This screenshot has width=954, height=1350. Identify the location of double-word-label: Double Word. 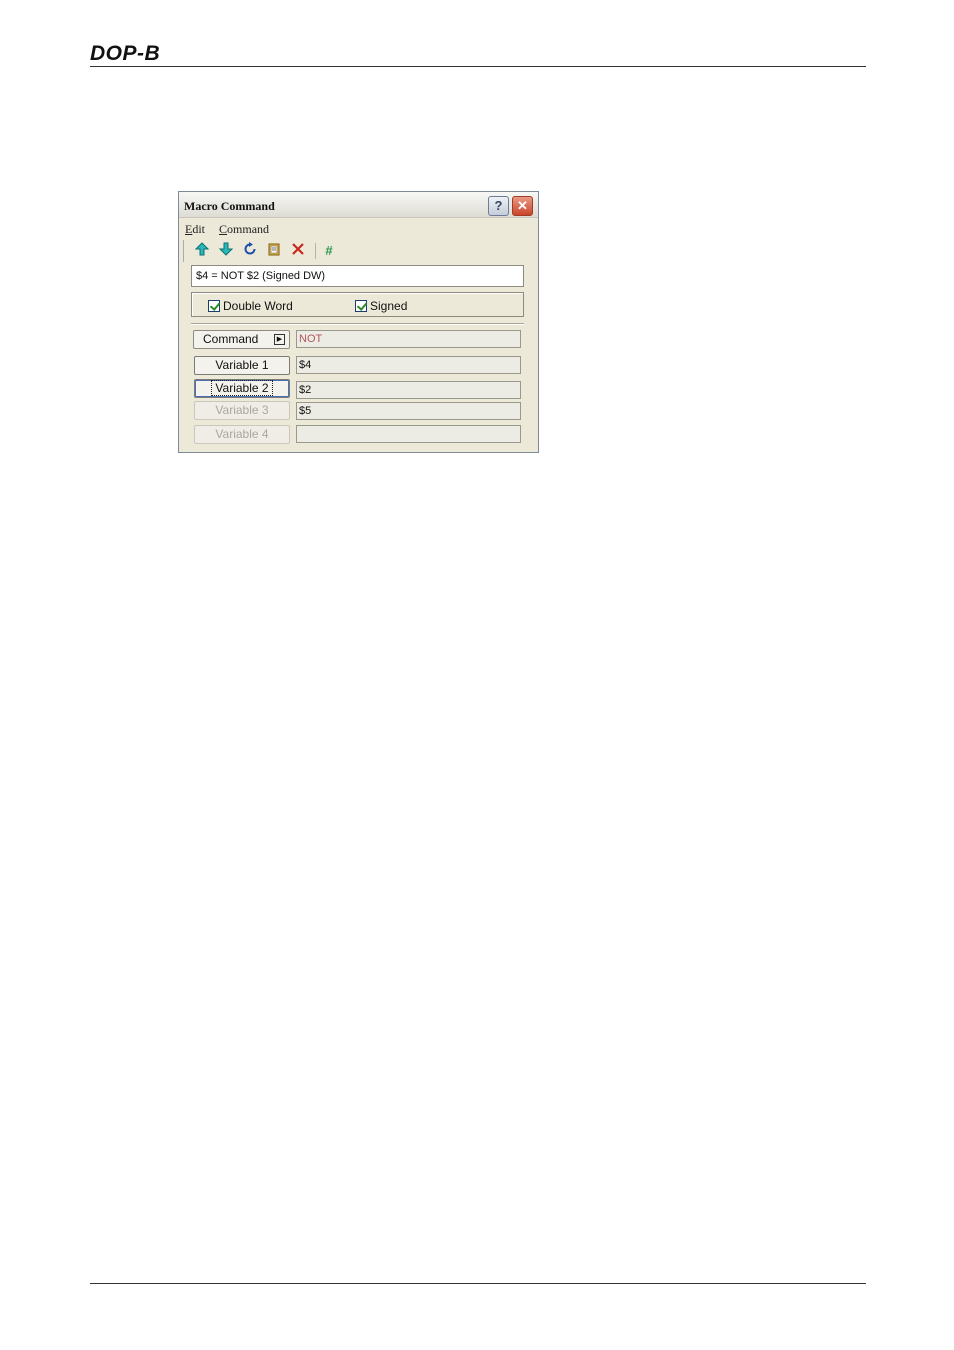
(258, 306).